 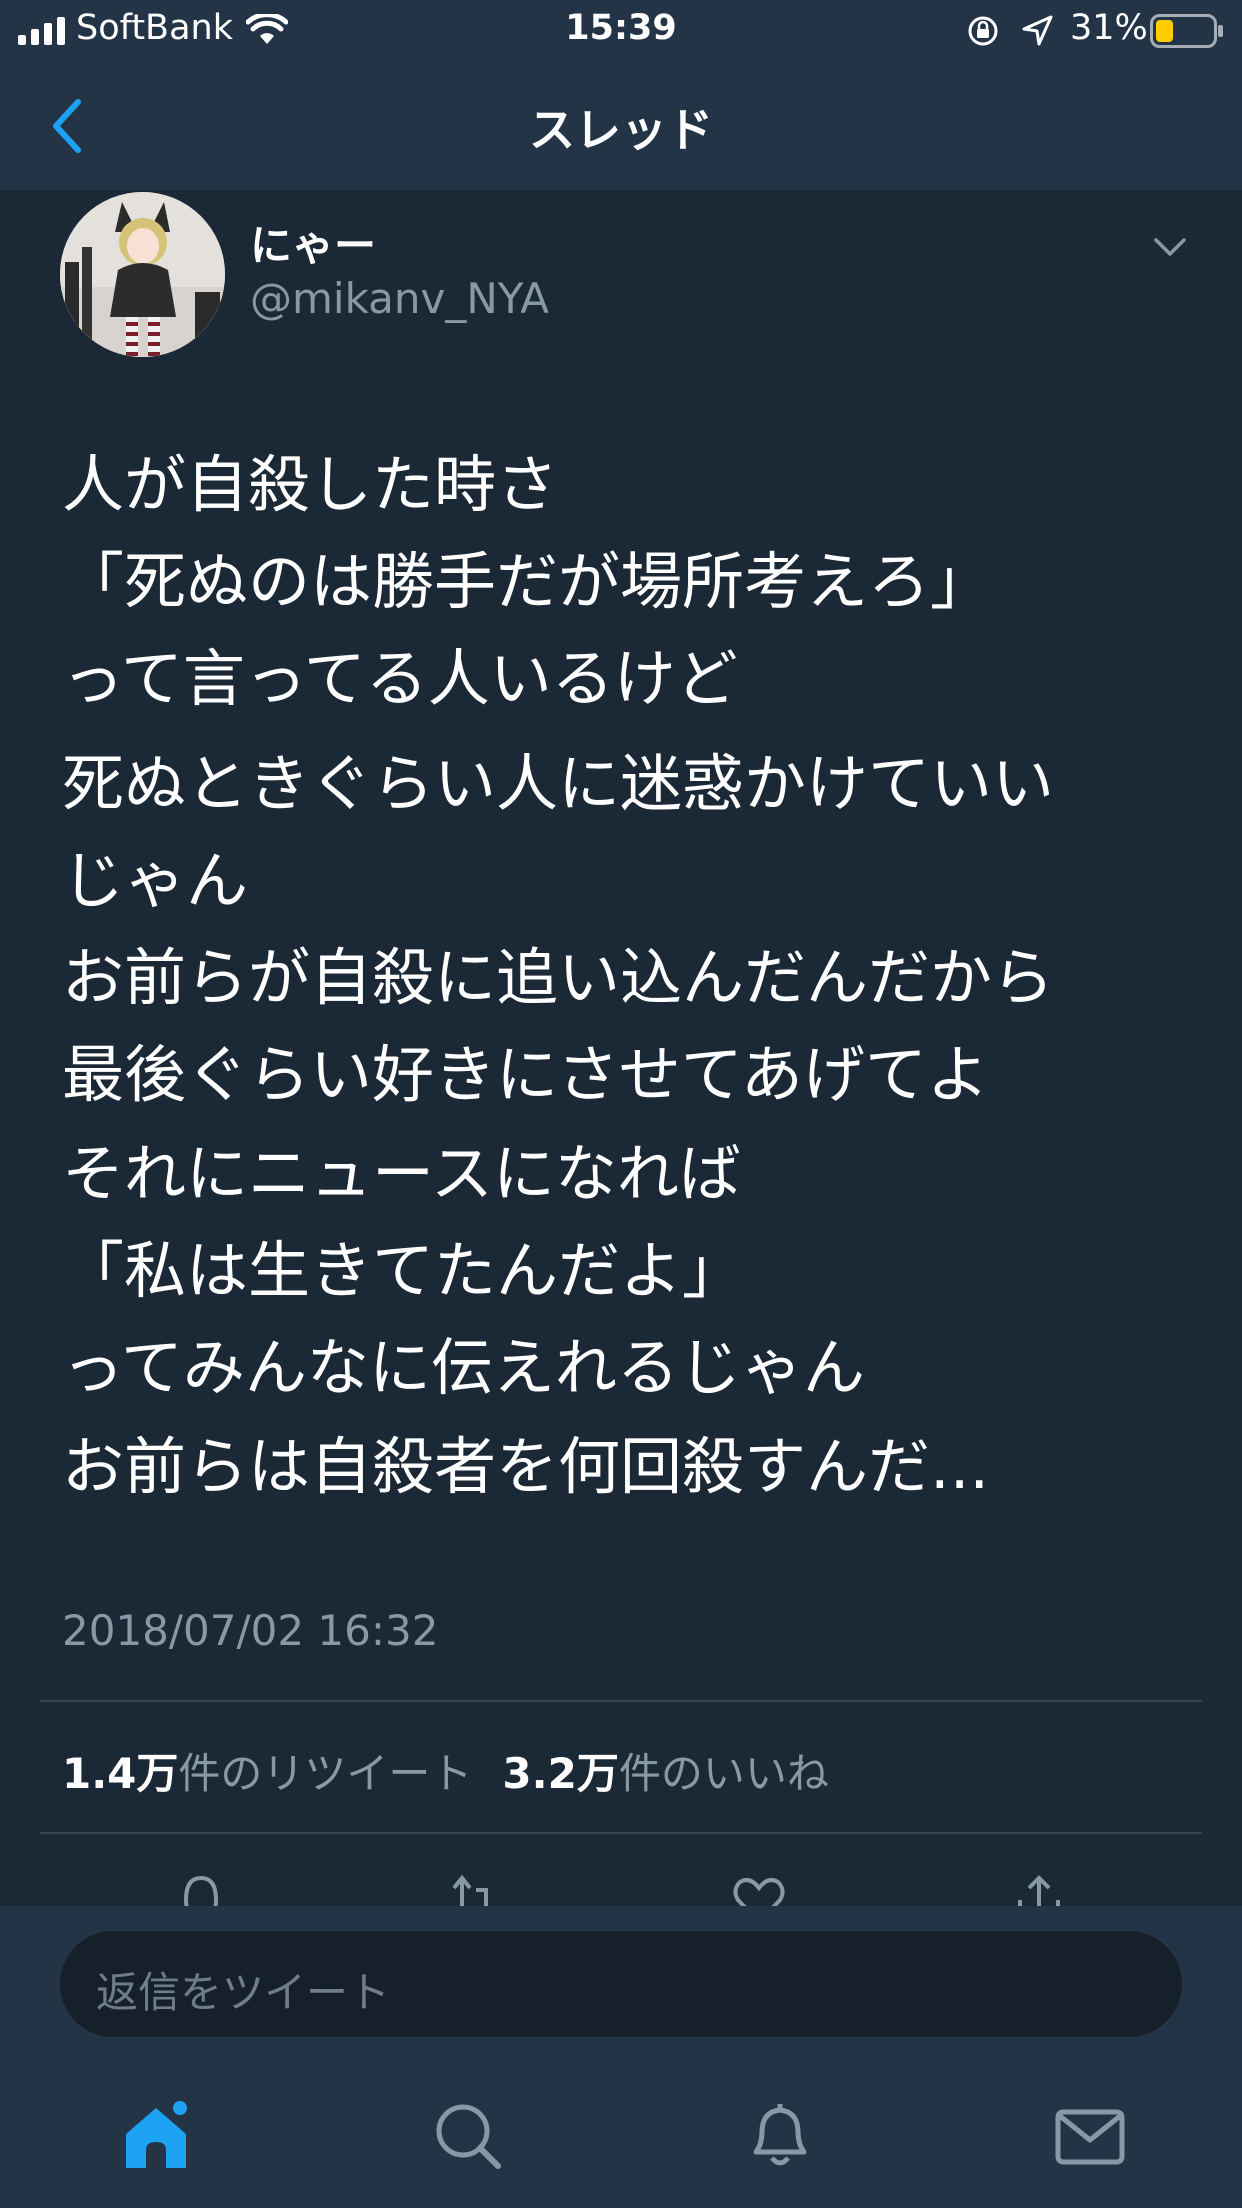 I want to click on messages-icon, so click(x=1090, y=2136).